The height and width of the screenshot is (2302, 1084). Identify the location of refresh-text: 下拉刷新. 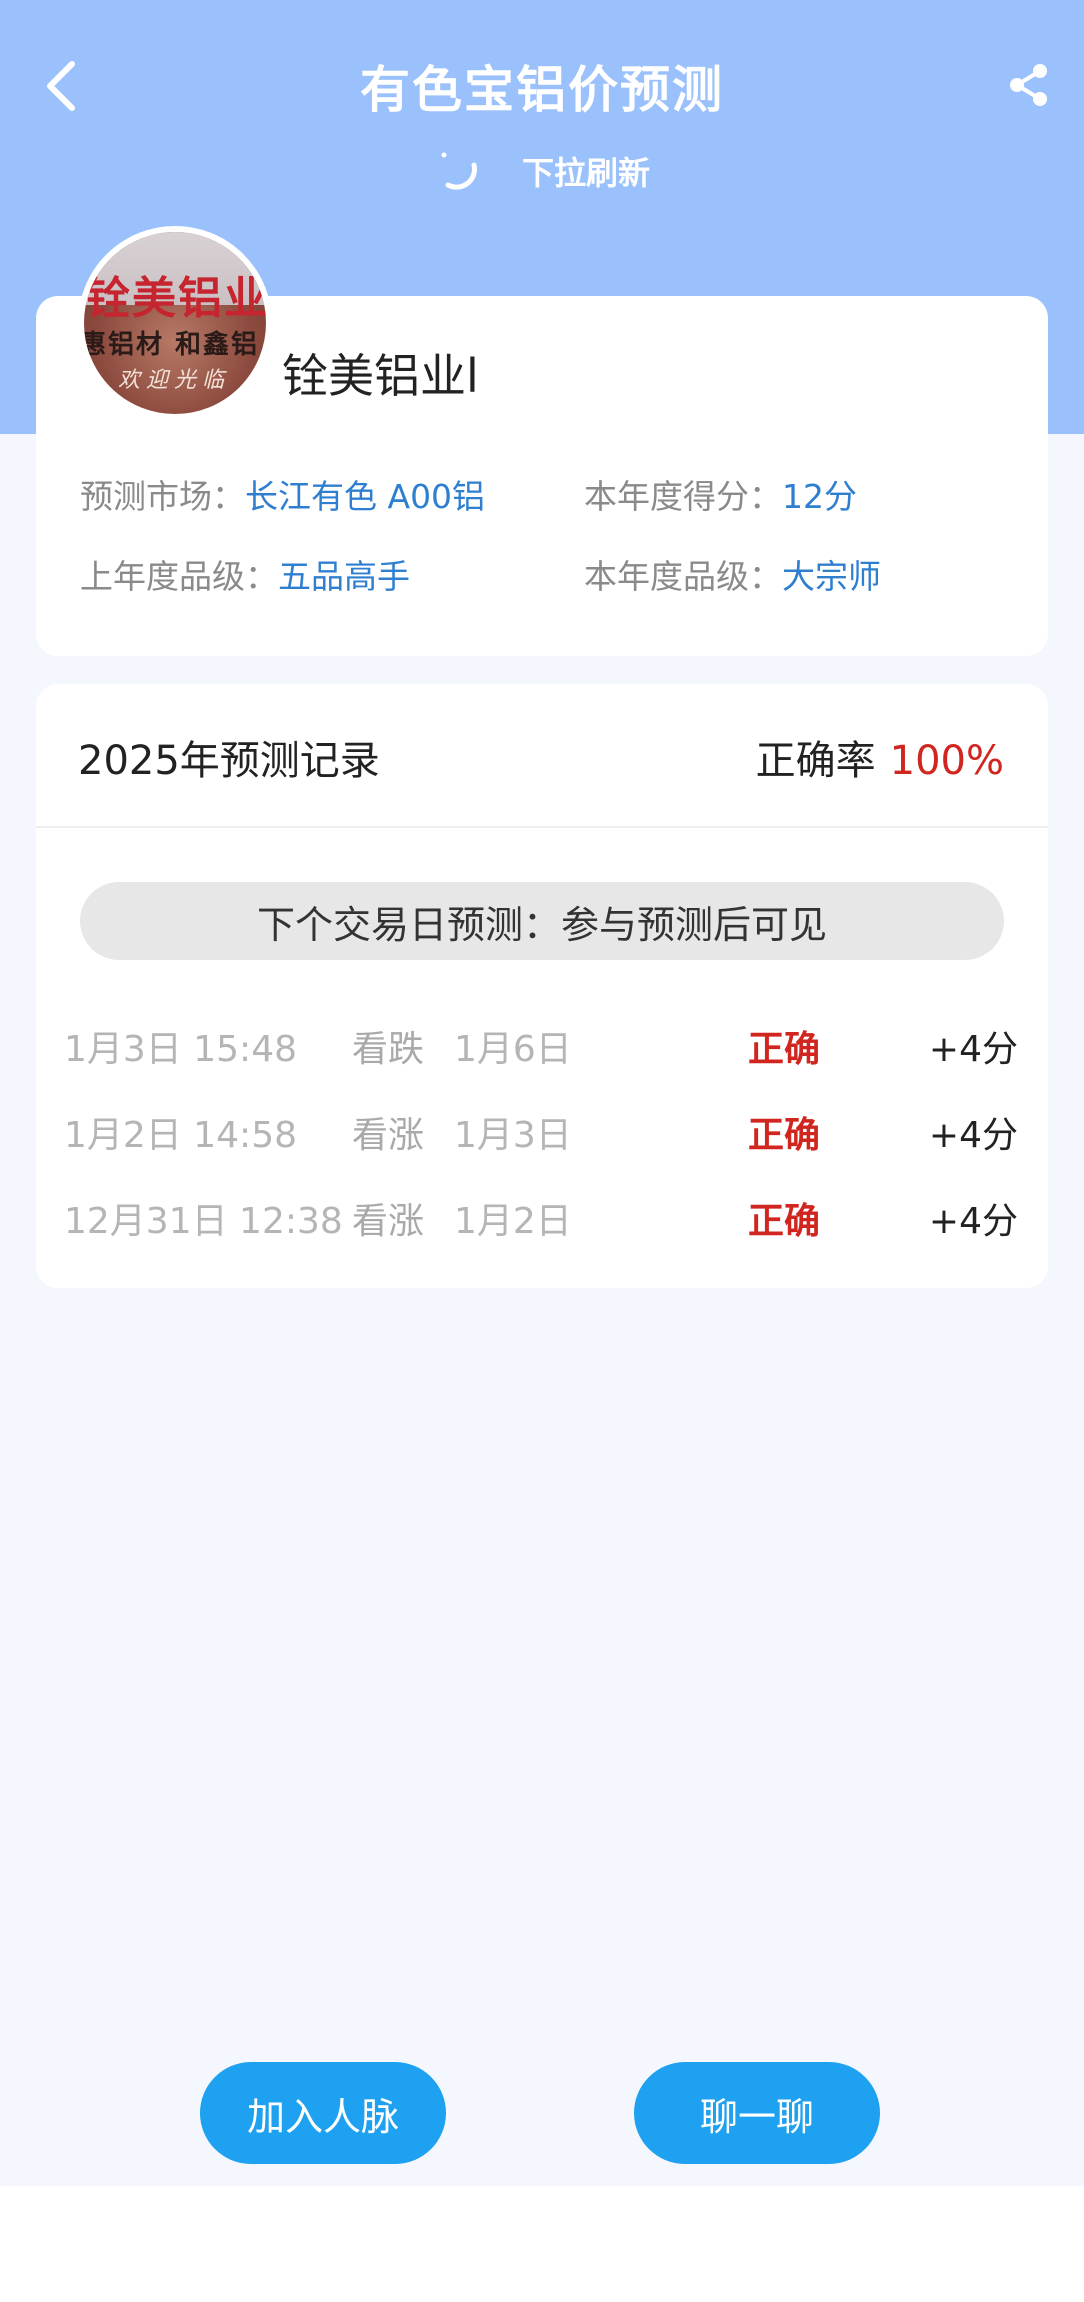
(585, 173).